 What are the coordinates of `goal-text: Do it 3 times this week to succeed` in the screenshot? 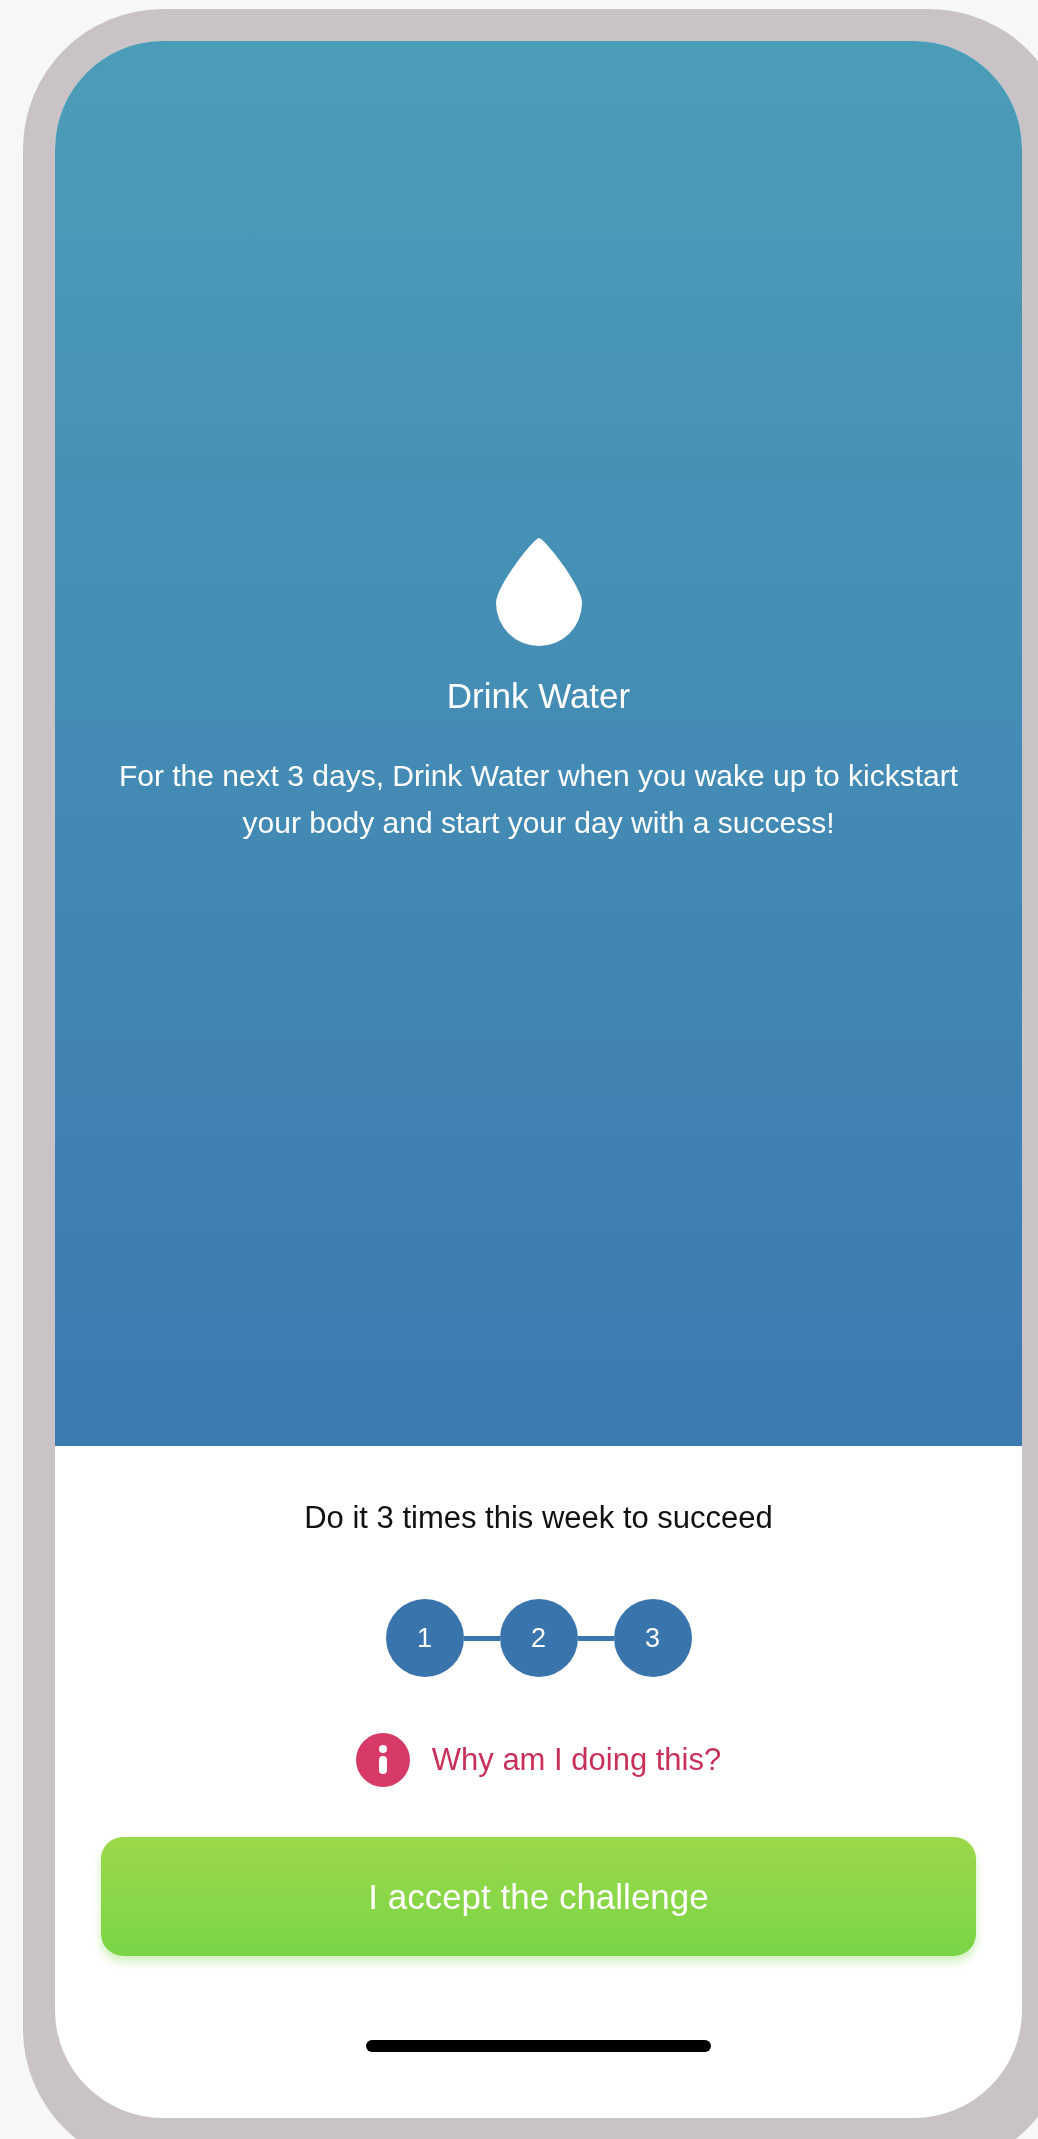 It's located at (538, 1518).